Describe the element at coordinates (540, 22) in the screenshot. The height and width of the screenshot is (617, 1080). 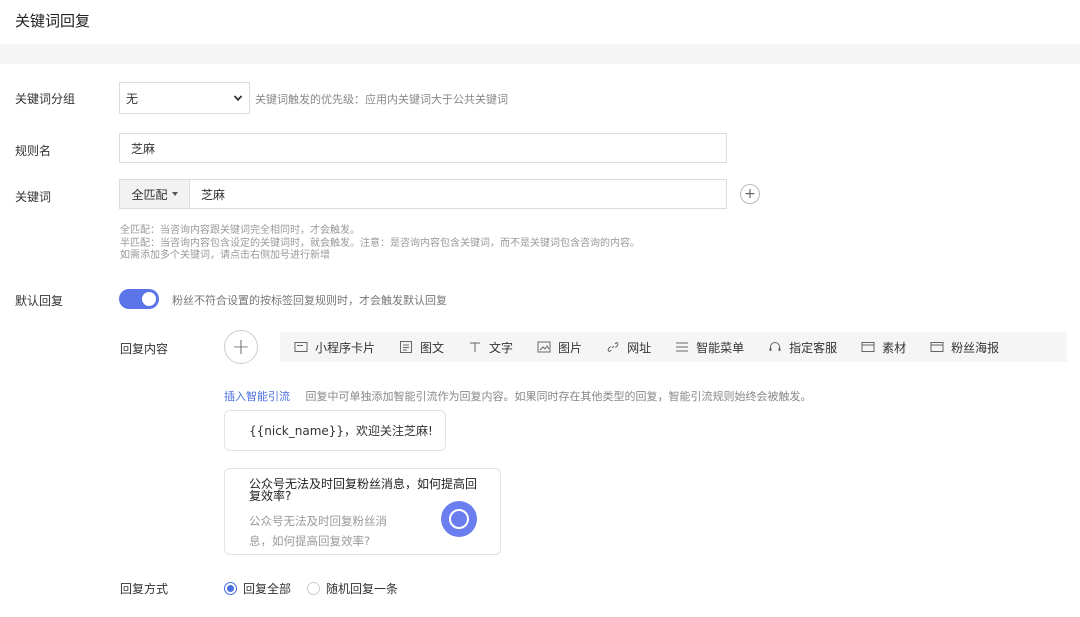
I see `header: 关键词回复` at that location.